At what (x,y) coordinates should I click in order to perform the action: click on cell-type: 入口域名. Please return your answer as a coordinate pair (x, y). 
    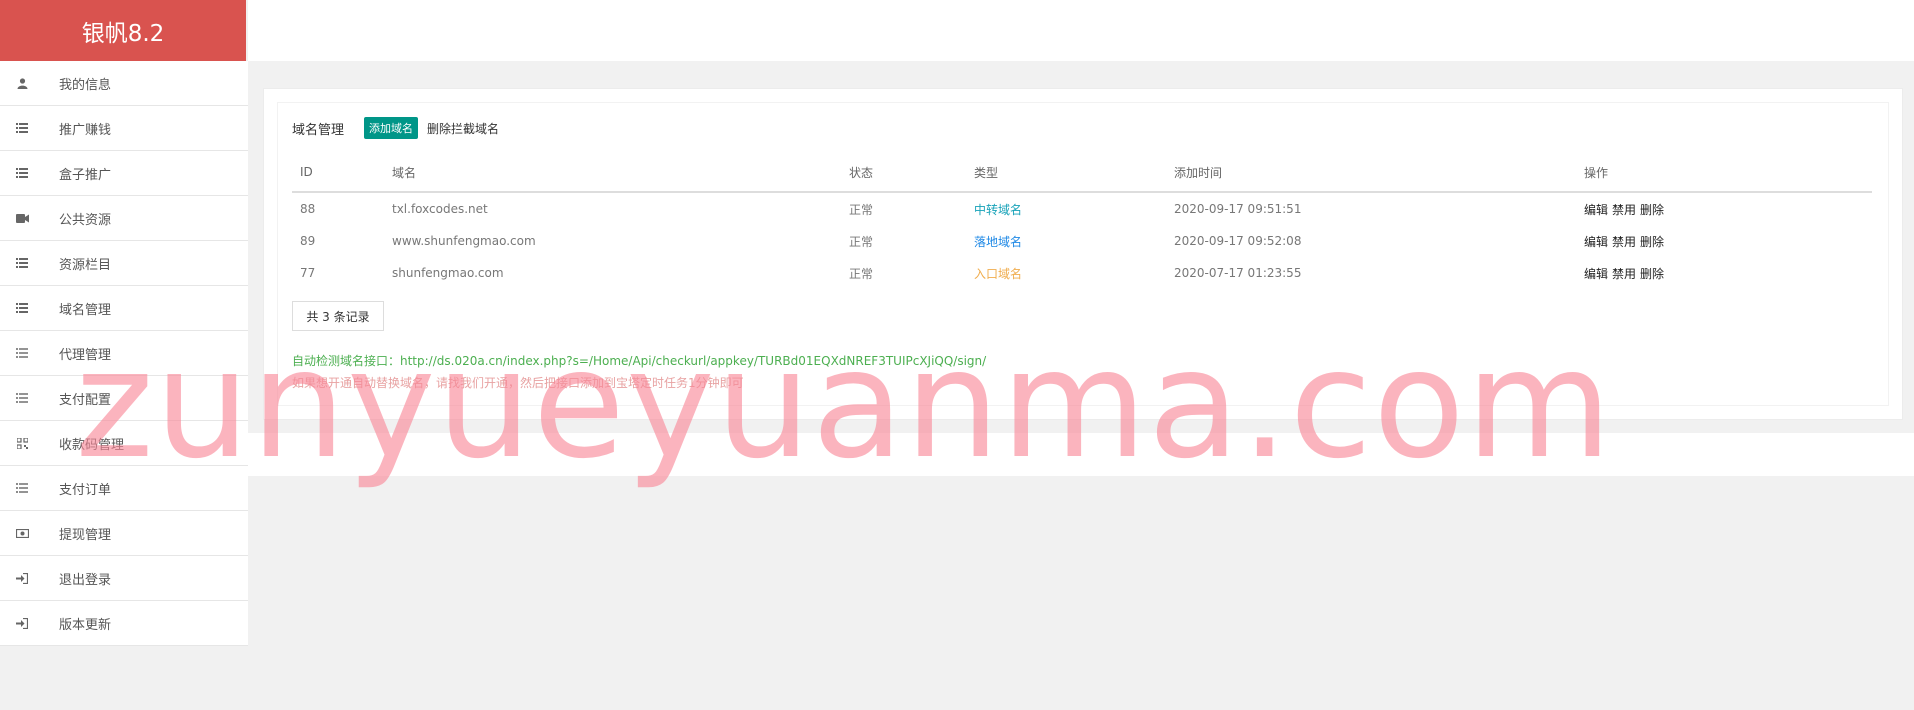
    Looking at the image, I should click on (998, 273).